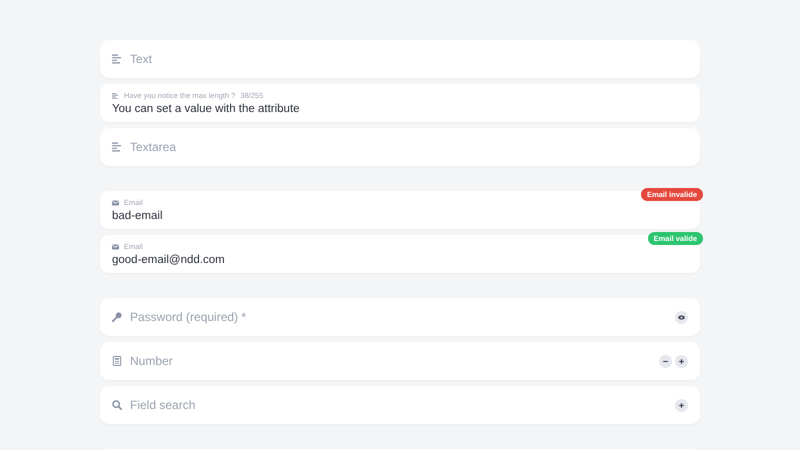 The width and height of the screenshot is (800, 450). What do you see at coordinates (400, 361) in the screenshot?
I see `input-field: Number` at bounding box center [400, 361].